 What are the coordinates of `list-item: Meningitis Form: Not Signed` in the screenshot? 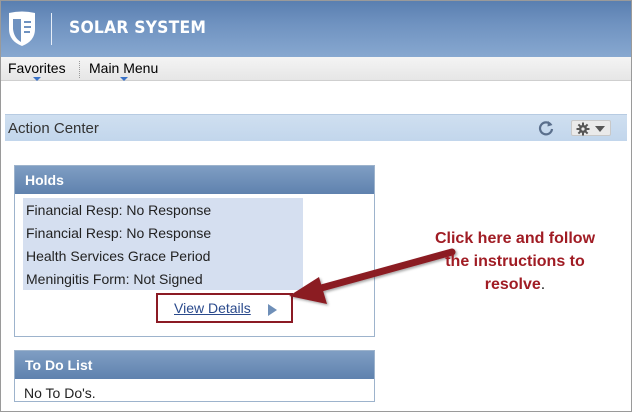 It's located at (114, 279).